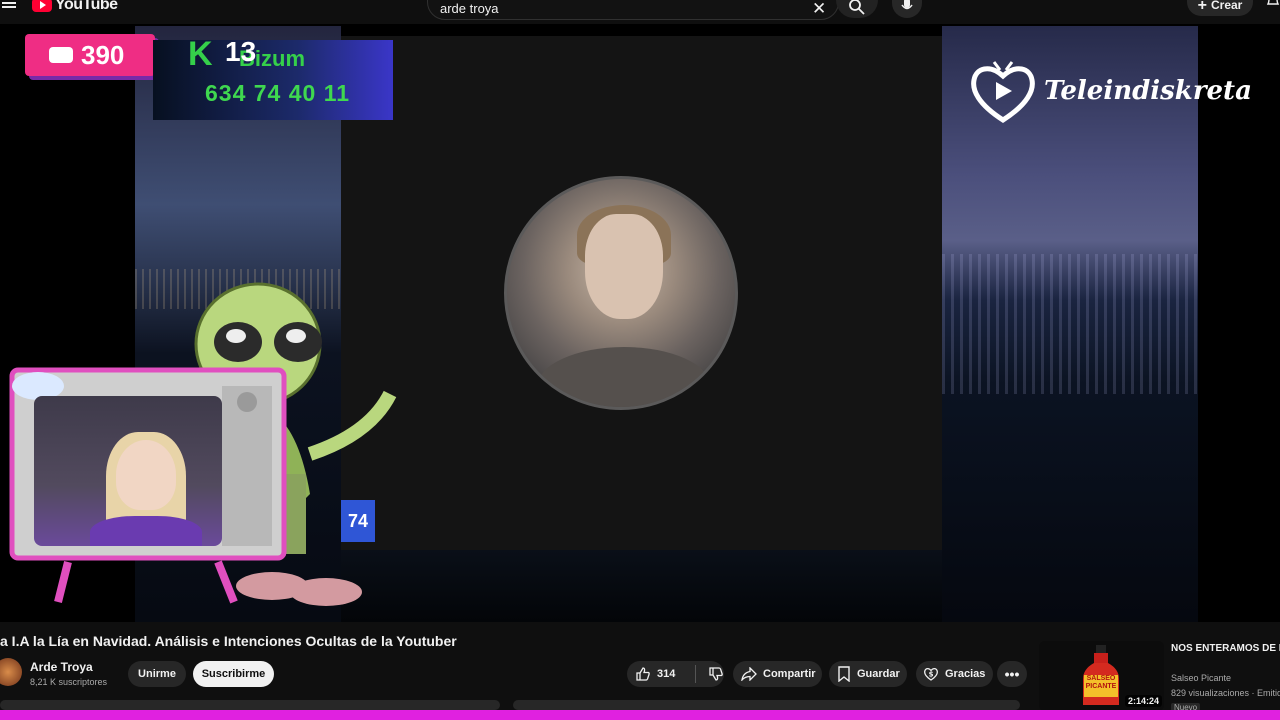  I want to click on search-input: arde troya, so click(469, 8).